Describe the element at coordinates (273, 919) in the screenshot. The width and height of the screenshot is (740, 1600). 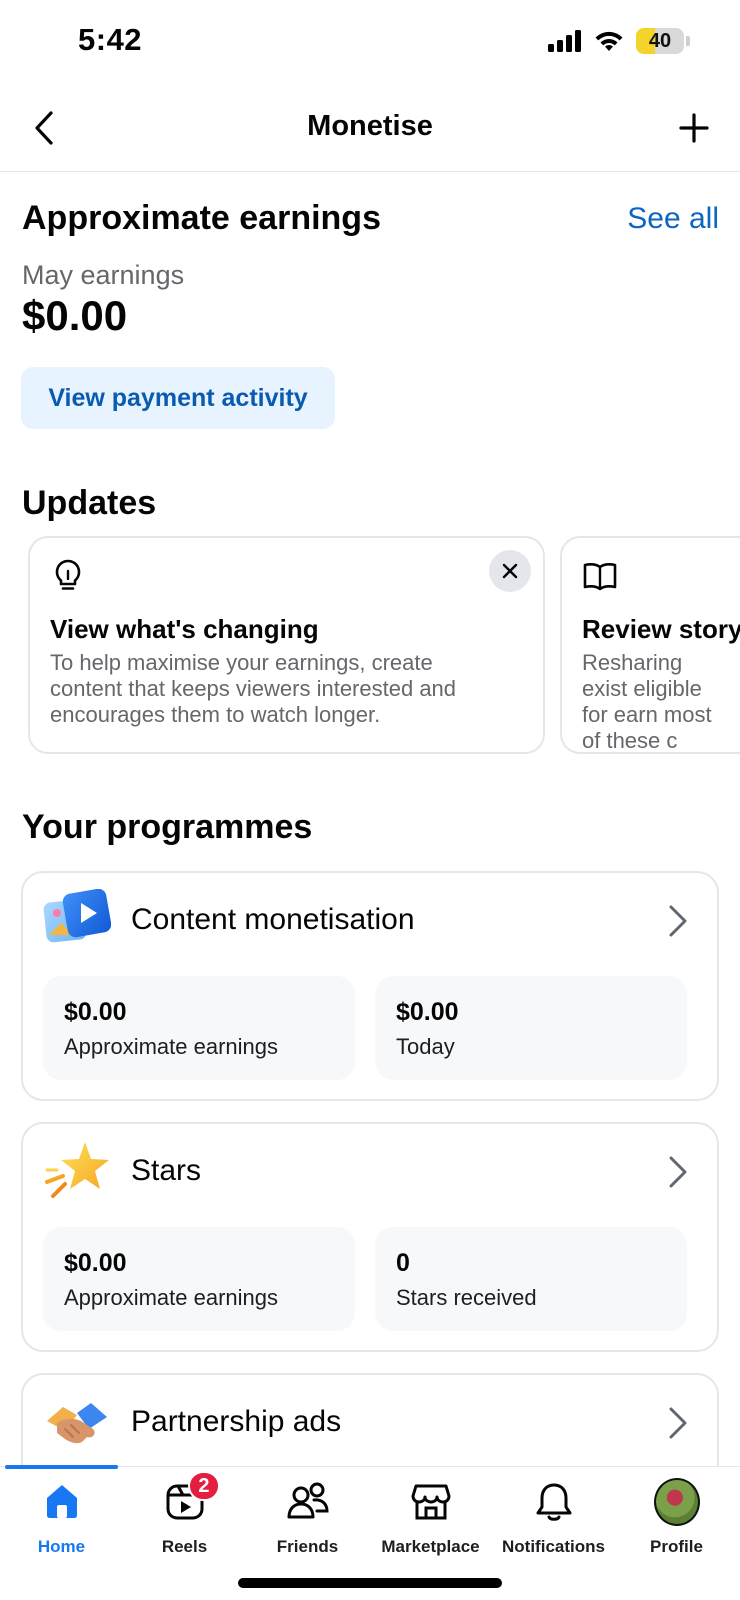
I see `programme-title: Content monetisation` at that location.